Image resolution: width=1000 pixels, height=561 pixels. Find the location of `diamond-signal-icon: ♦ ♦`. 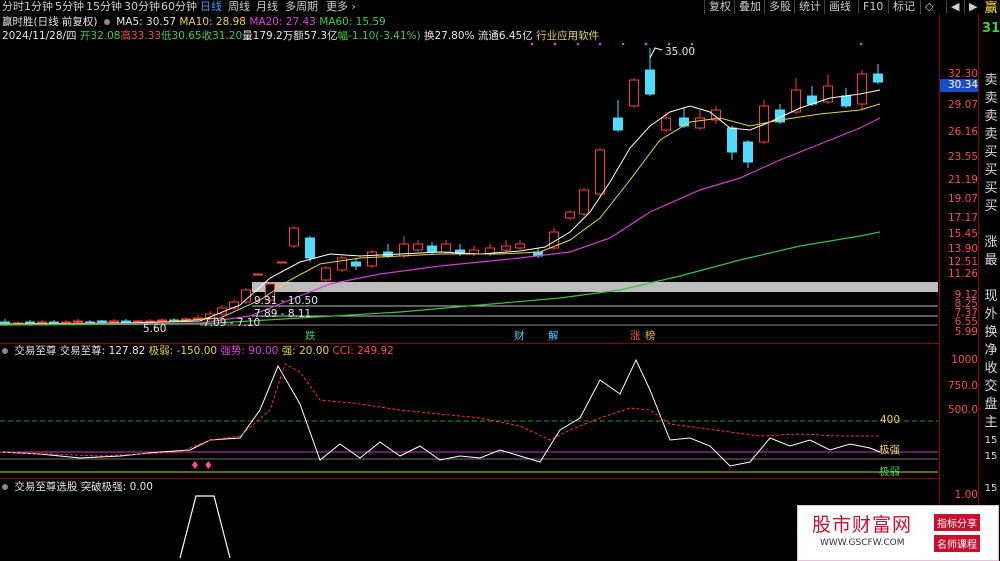

diamond-signal-icon: ♦ ♦ is located at coordinates (202, 465).